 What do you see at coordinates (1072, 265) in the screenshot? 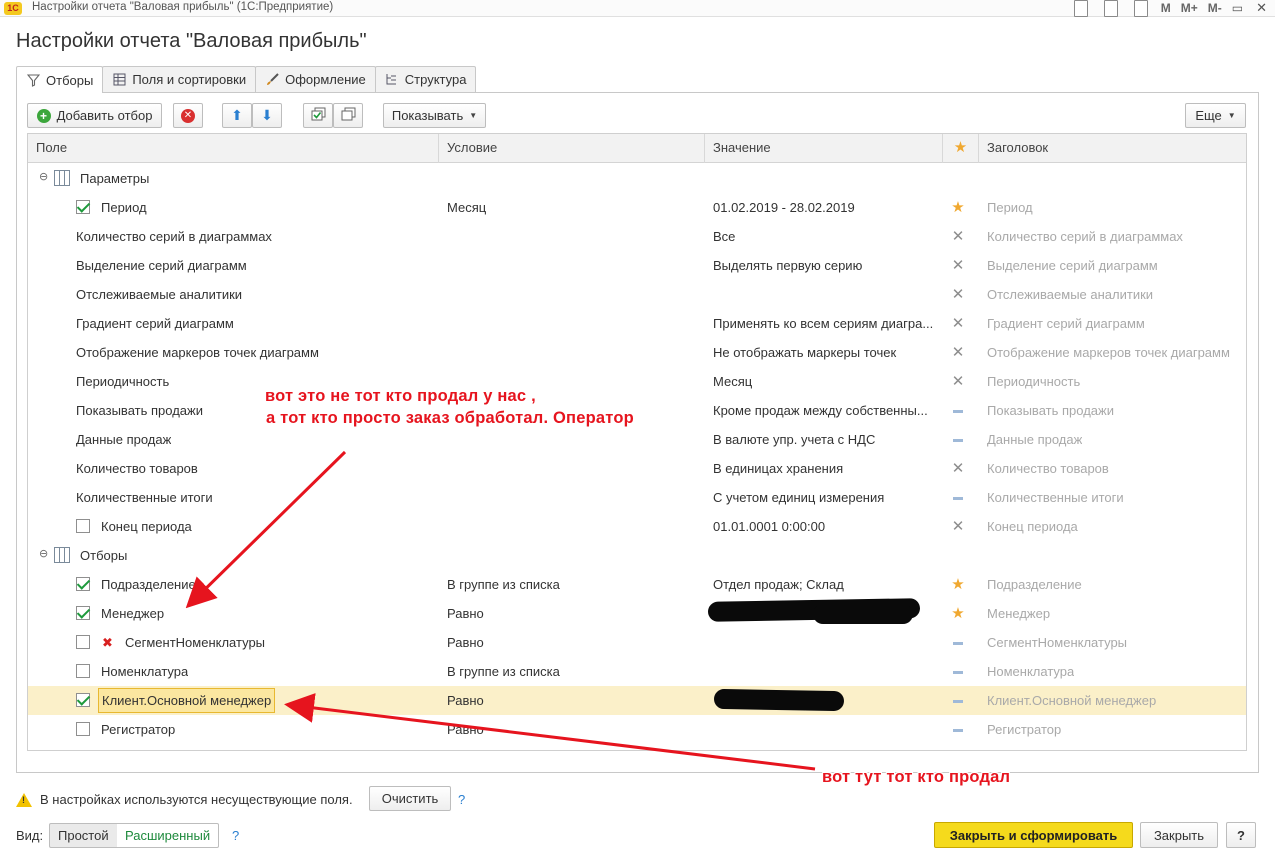
I see `row-title: Выделение серий диаграмм` at bounding box center [1072, 265].